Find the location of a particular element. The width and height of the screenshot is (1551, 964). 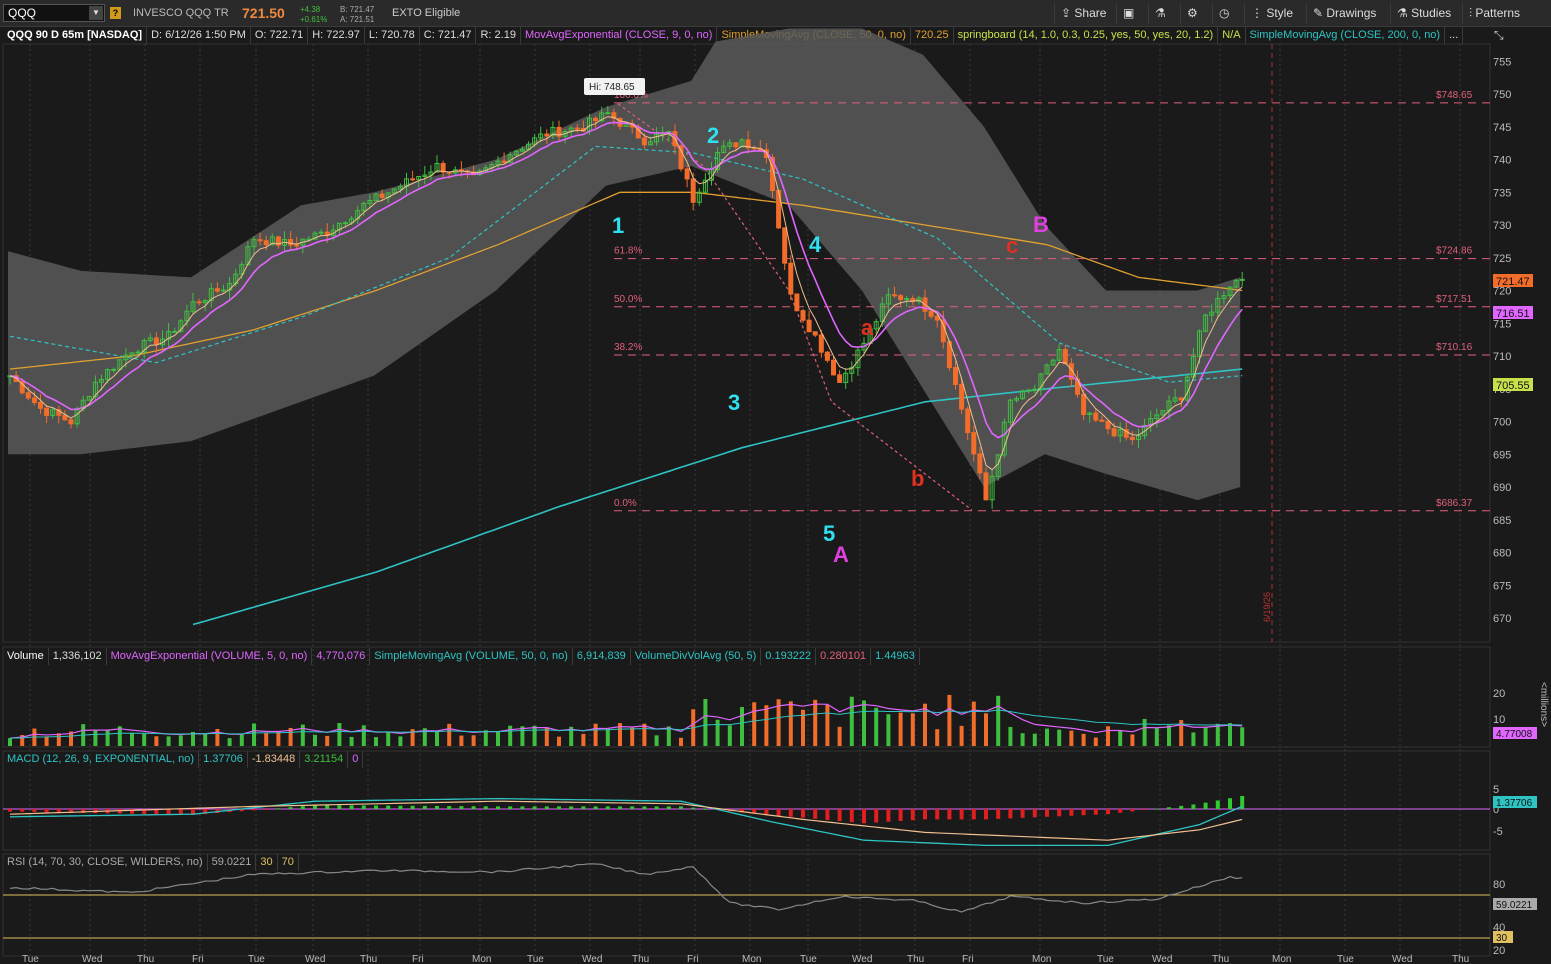

fib-level-price: $717.51 is located at coordinates (1454, 299).